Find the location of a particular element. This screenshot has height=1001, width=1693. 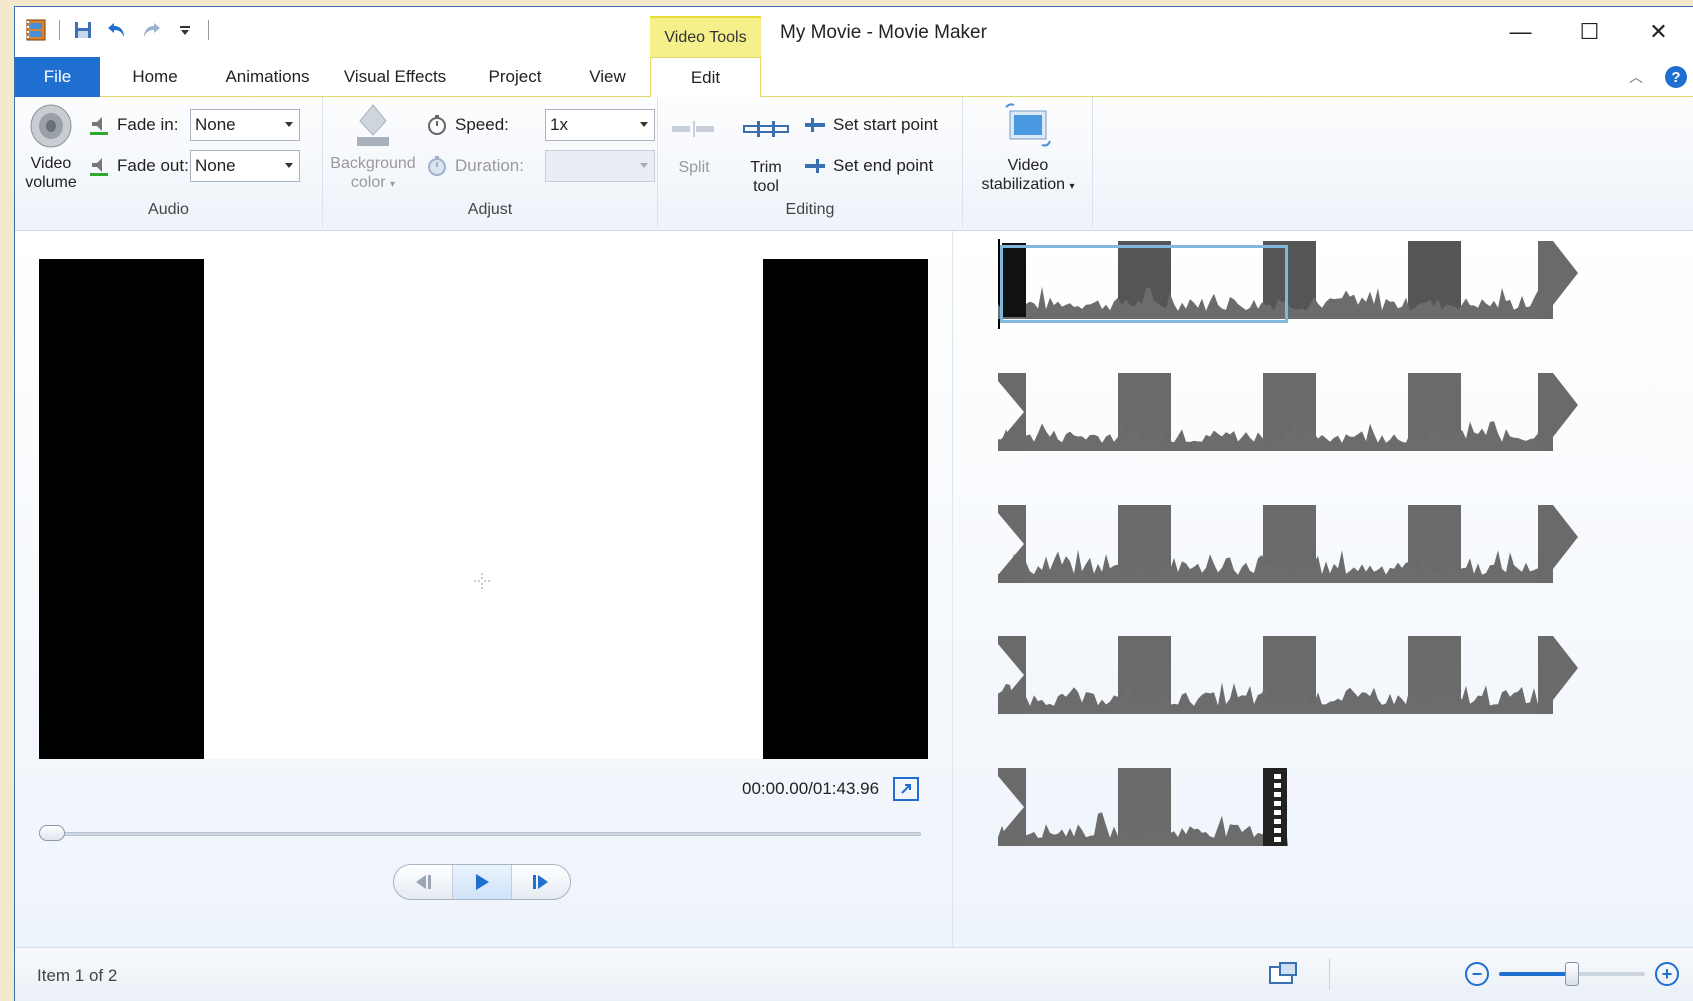

previous-frame-button is located at coordinates (423, 882).